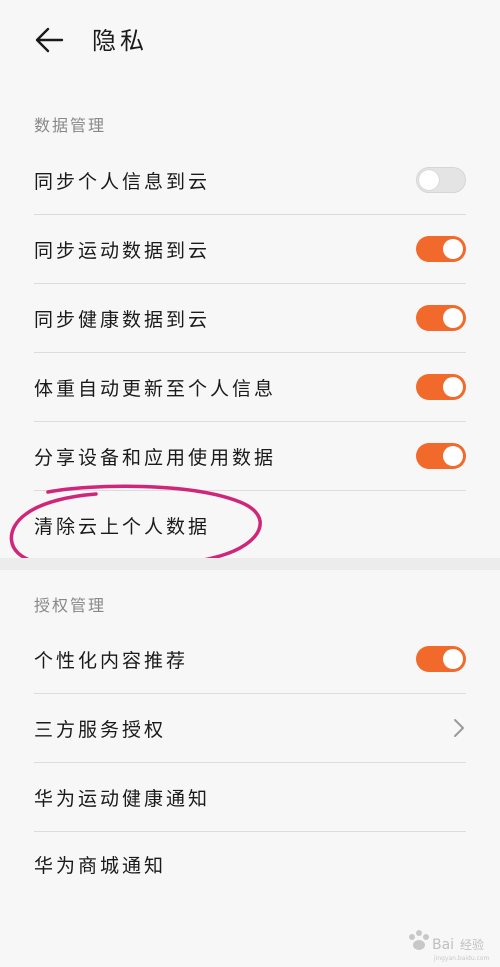 The width and height of the screenshot is (500, 967). Describe the element at coordinates (250, 318) in the screenshot. I see `row-sync-health-data: 同步健康数据到云` at that location.